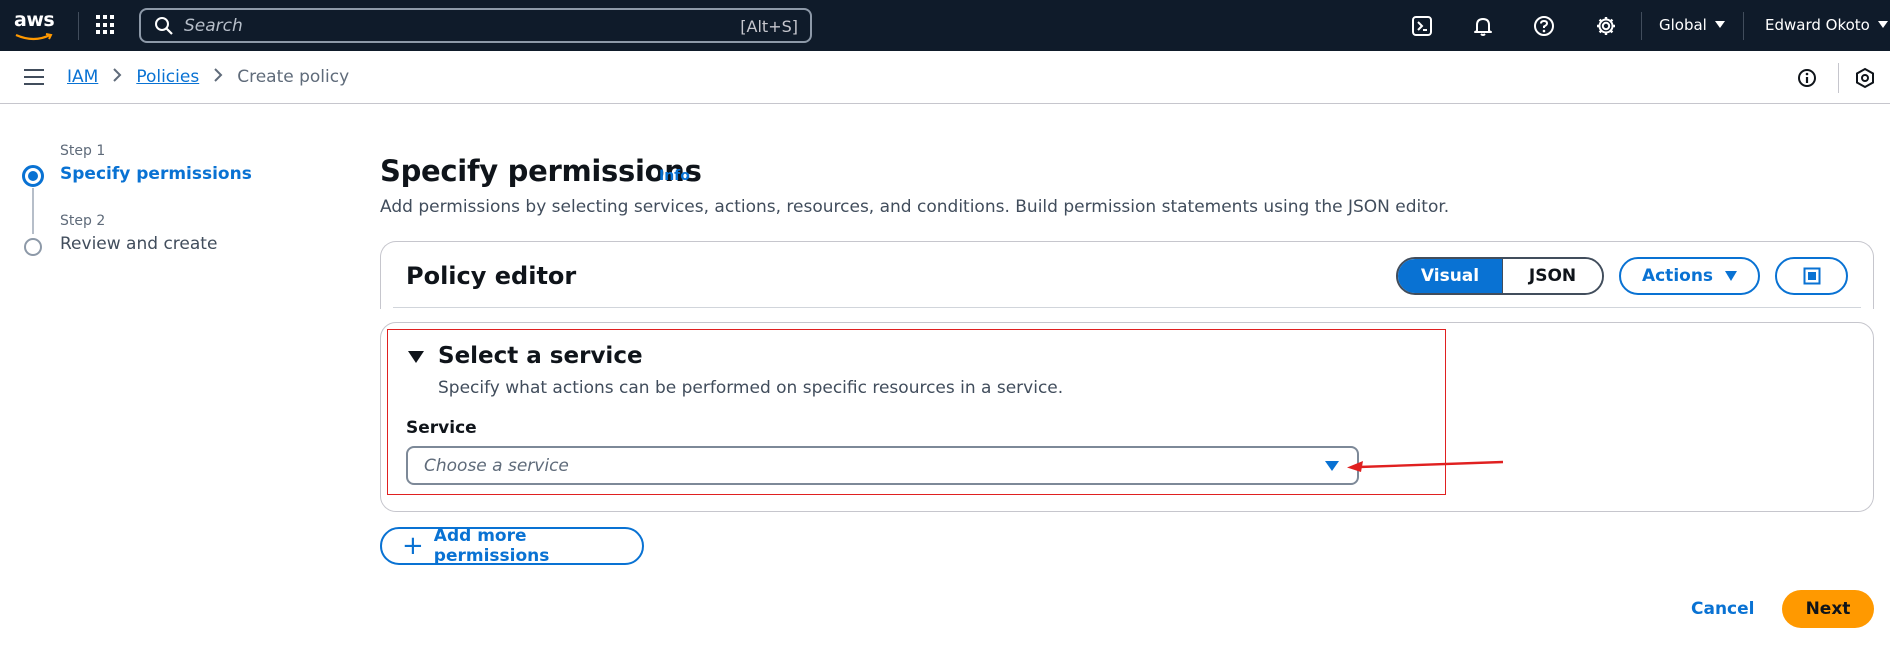  Describe the element at coordinates (882, 465) in the screenshot. I see `service-select: Choose a service` at that location.